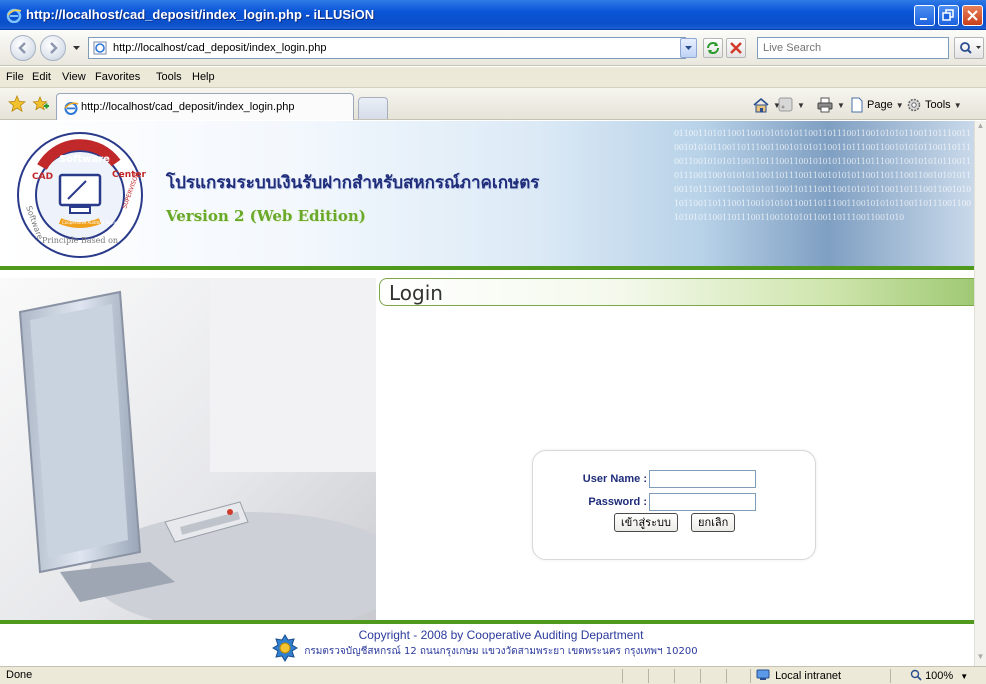 The height and width of the screenshot is (684, 986). Describe the element at coordinates (100, 48) in the screenshot. I see `page-favicon-icon` at that location.